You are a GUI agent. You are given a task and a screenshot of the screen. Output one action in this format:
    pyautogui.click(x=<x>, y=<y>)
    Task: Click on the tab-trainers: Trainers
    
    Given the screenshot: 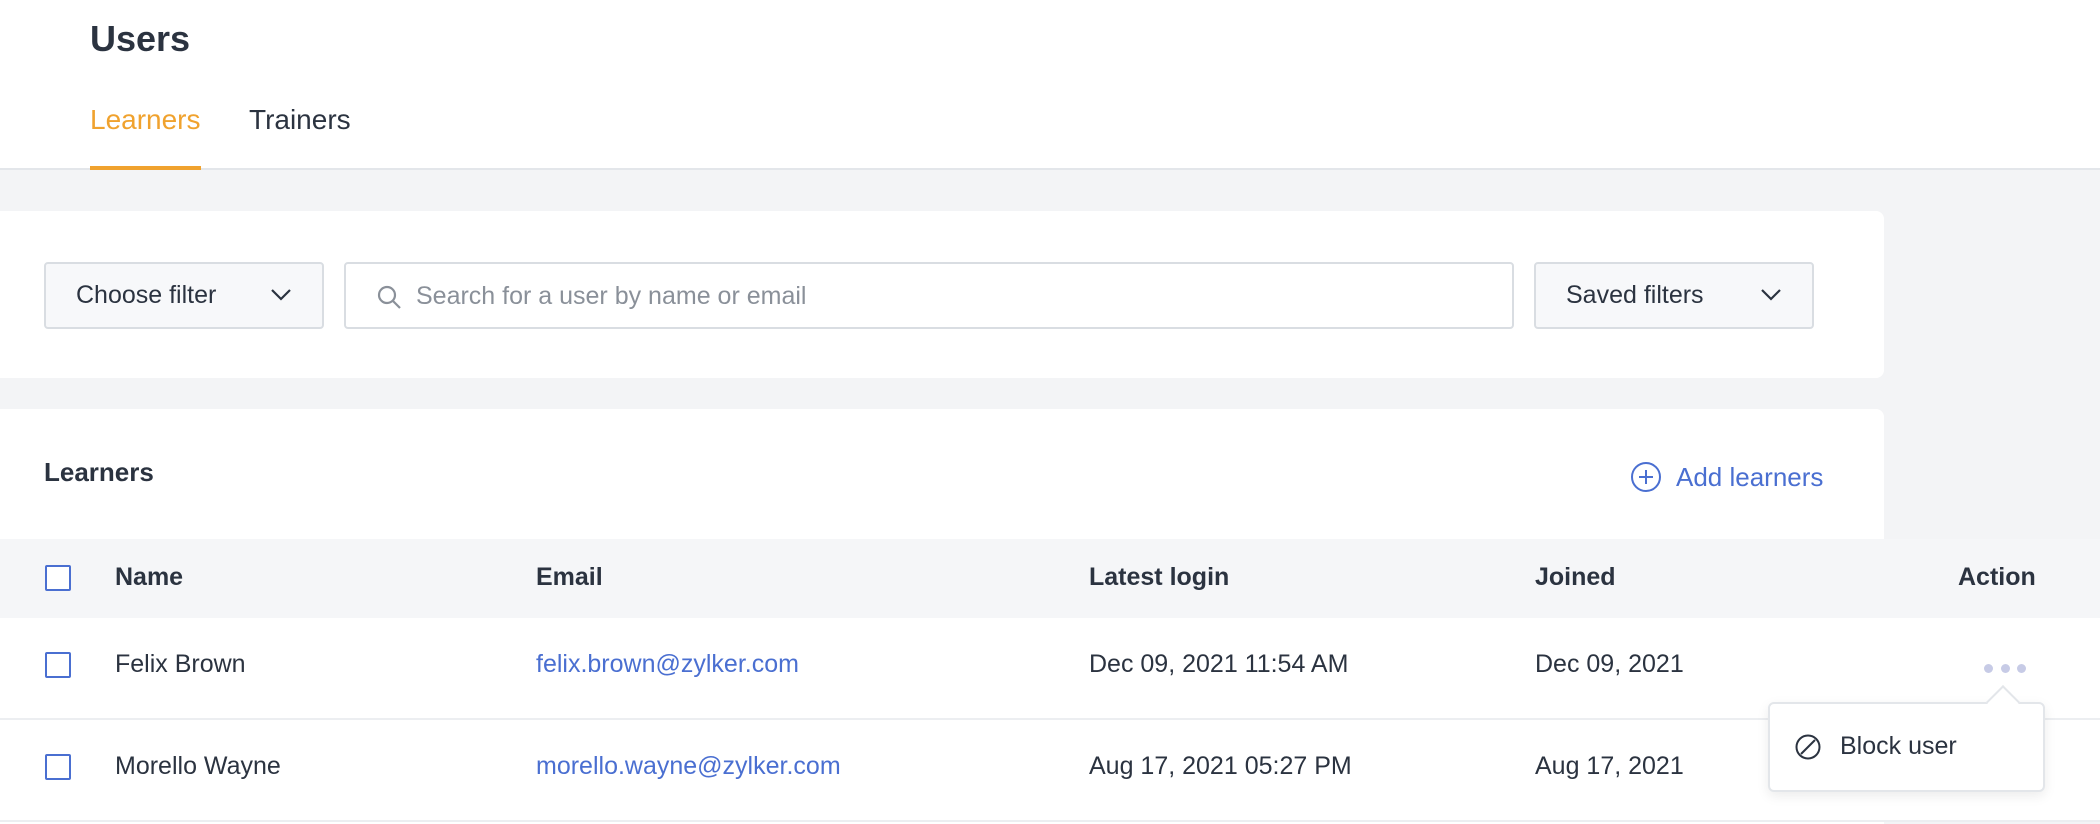 What is the action you would take?
    pyautogui.click(x=300, y=137)
    